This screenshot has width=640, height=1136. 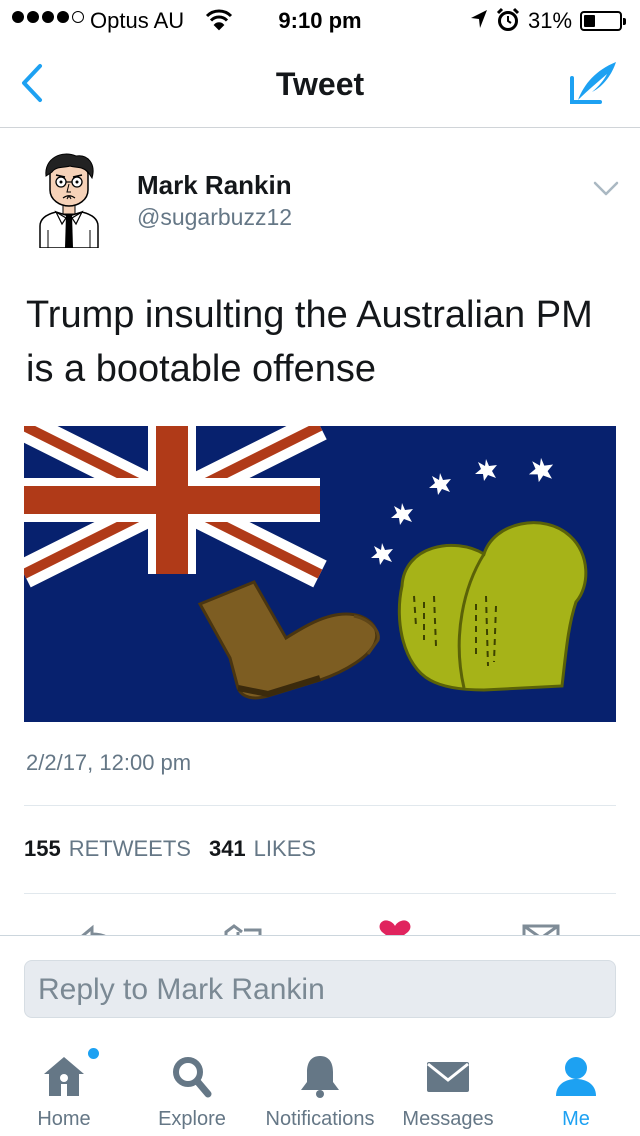 I want to click on reply-placeholder: Reply to Mark Rankin, so click(x=181, y=989).